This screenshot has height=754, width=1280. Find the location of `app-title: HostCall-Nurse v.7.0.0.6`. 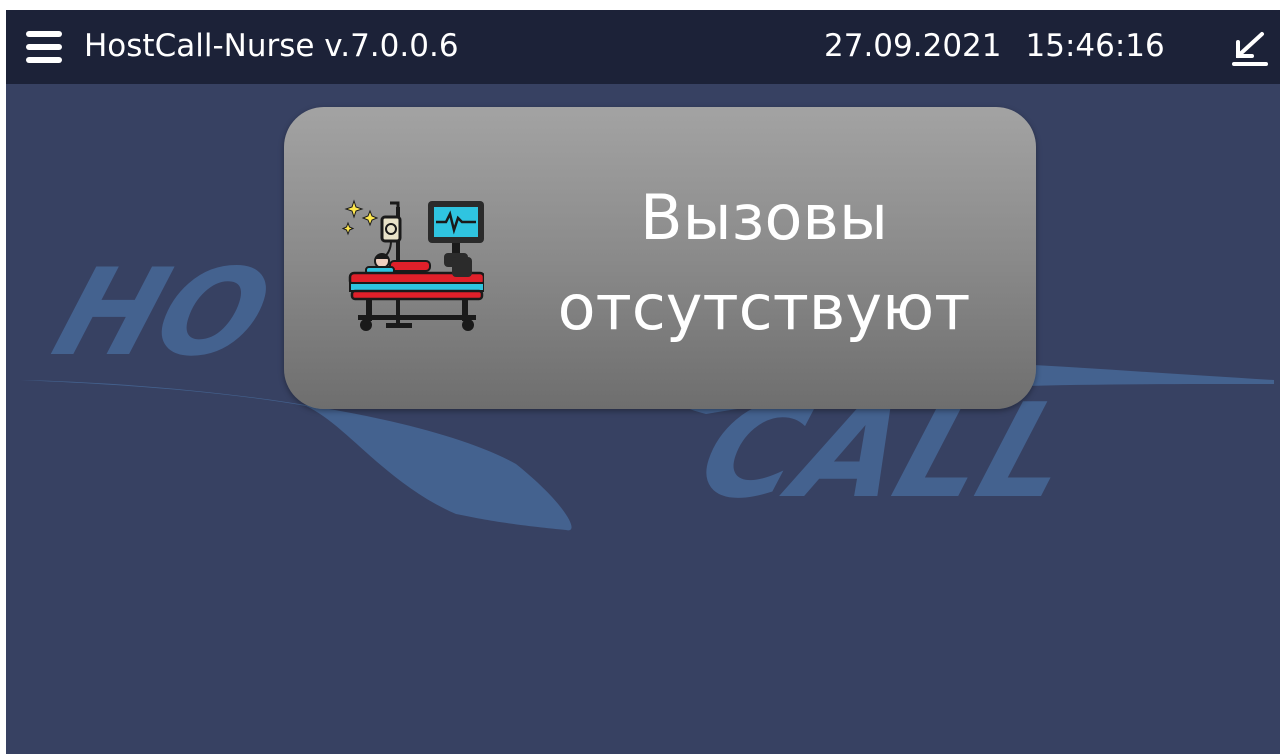

app-title: HostCall-Nurse v.7.0.0.6 is located at coordinates (271, 46).